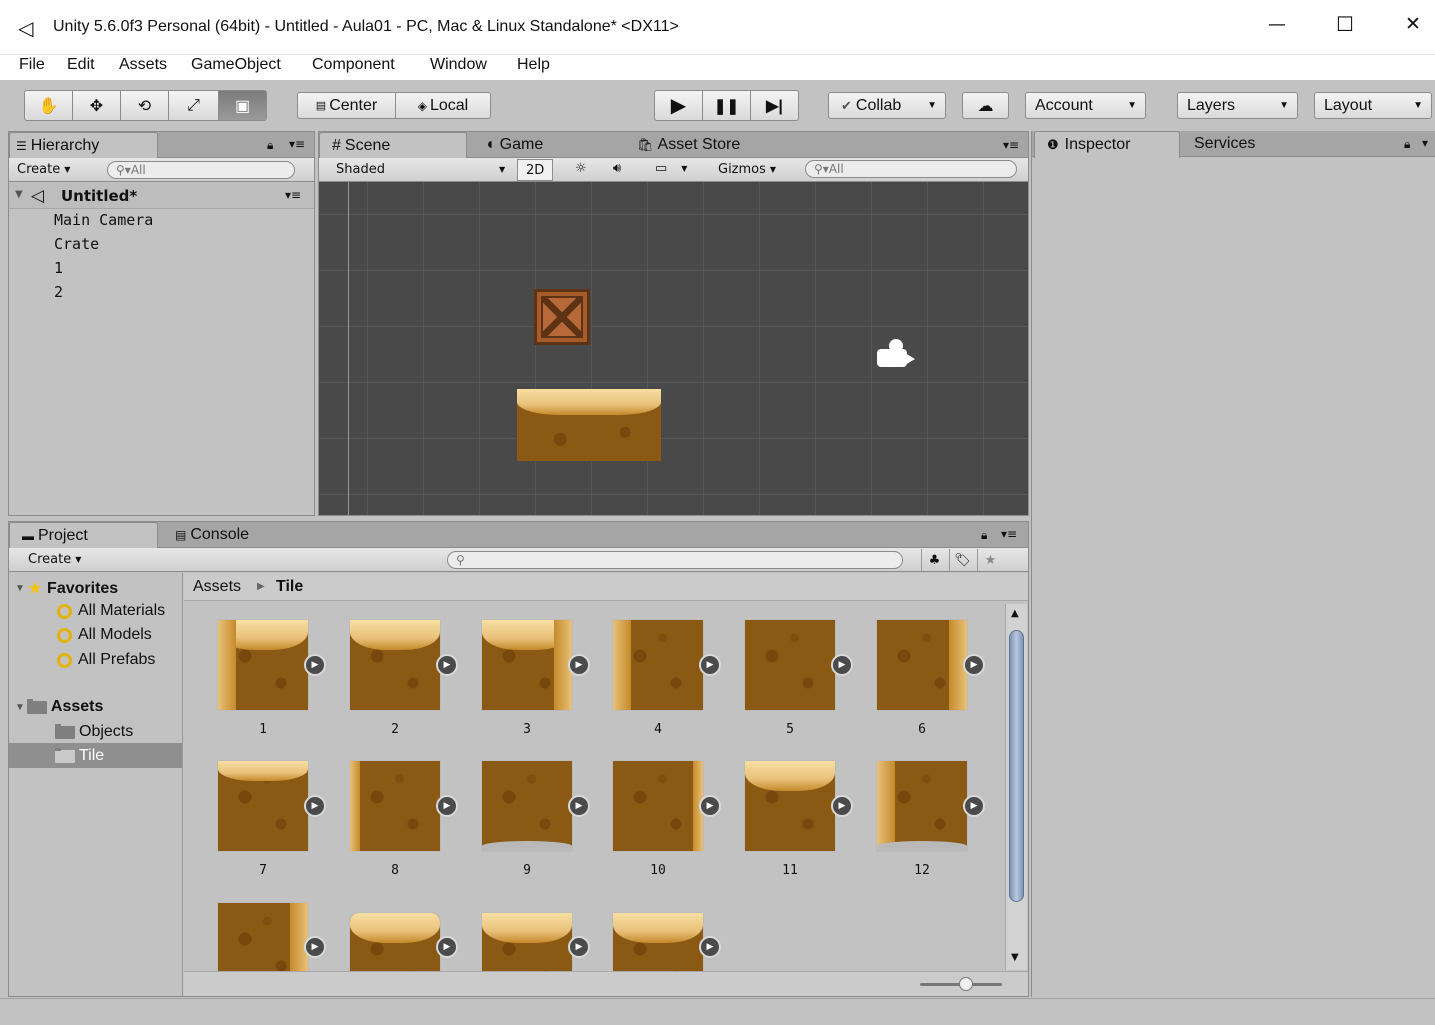  I want to click on scene-menu-icon: ▾≡, so click(293, 195).